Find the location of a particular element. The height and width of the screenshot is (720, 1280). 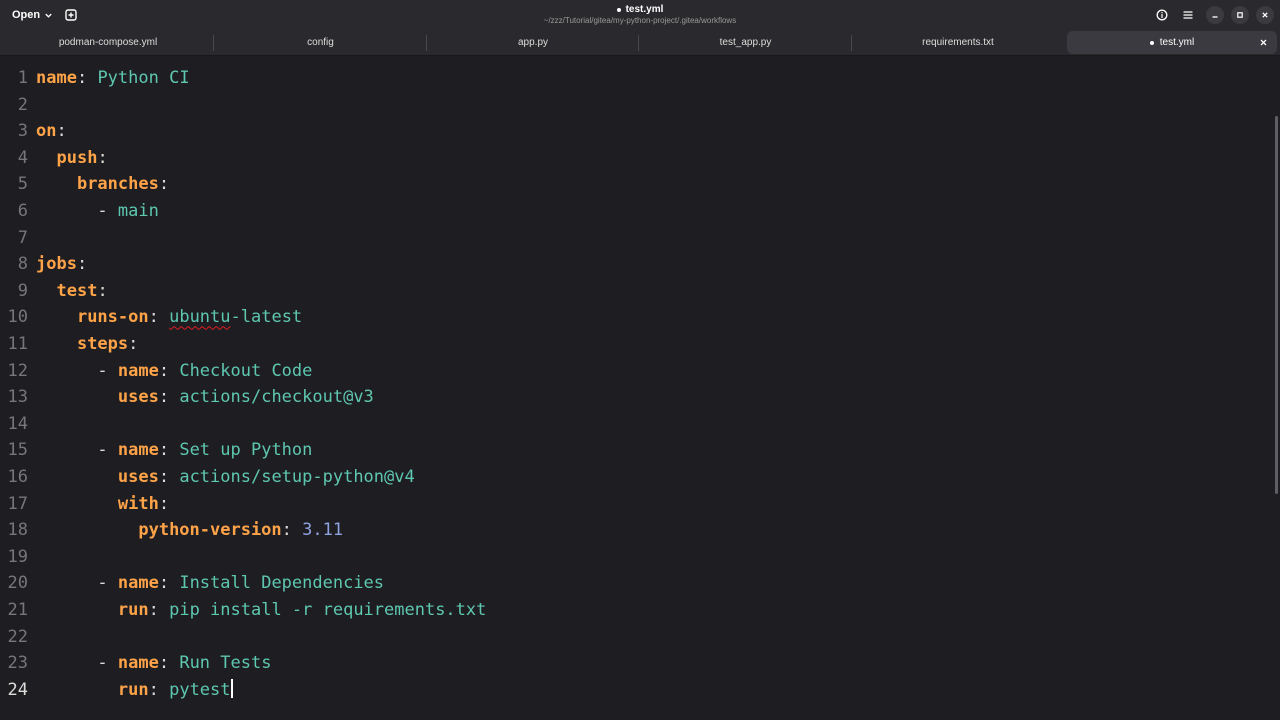

line-number: 21 is located at coordinates (17, 610).